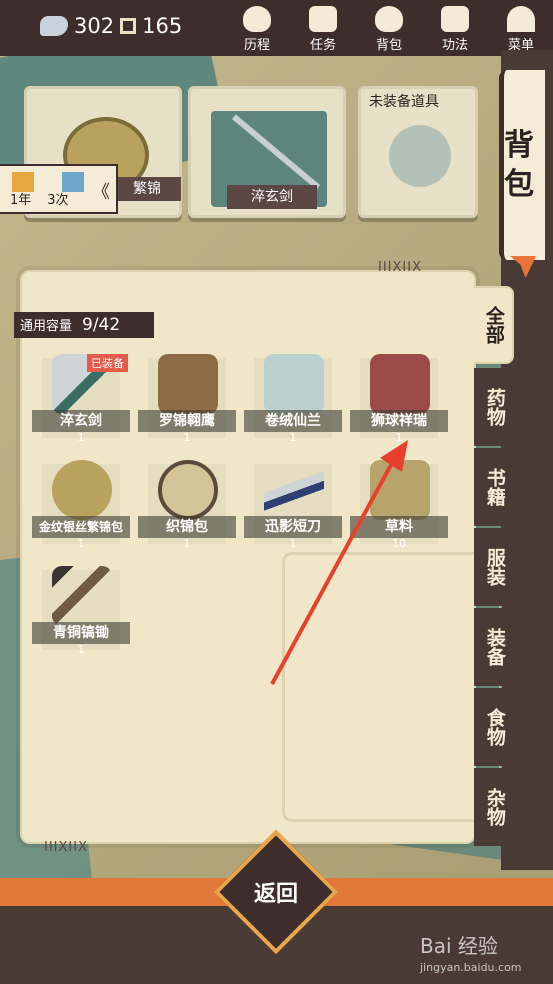  I want to click on nav-menu-button: 菜单, so click(521, 28).